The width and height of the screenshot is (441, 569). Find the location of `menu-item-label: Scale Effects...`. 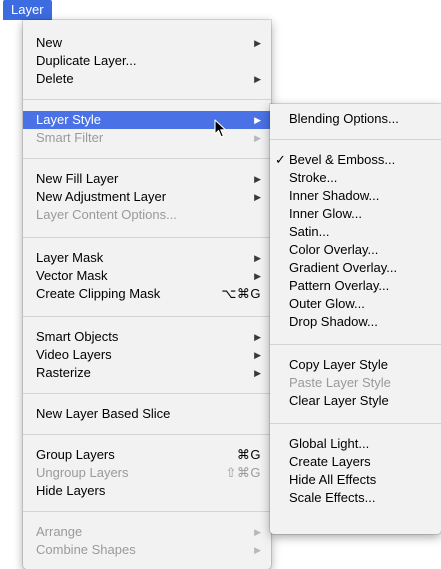

menu-item-label: Scale Effects... is located at coordinates (332, 497).